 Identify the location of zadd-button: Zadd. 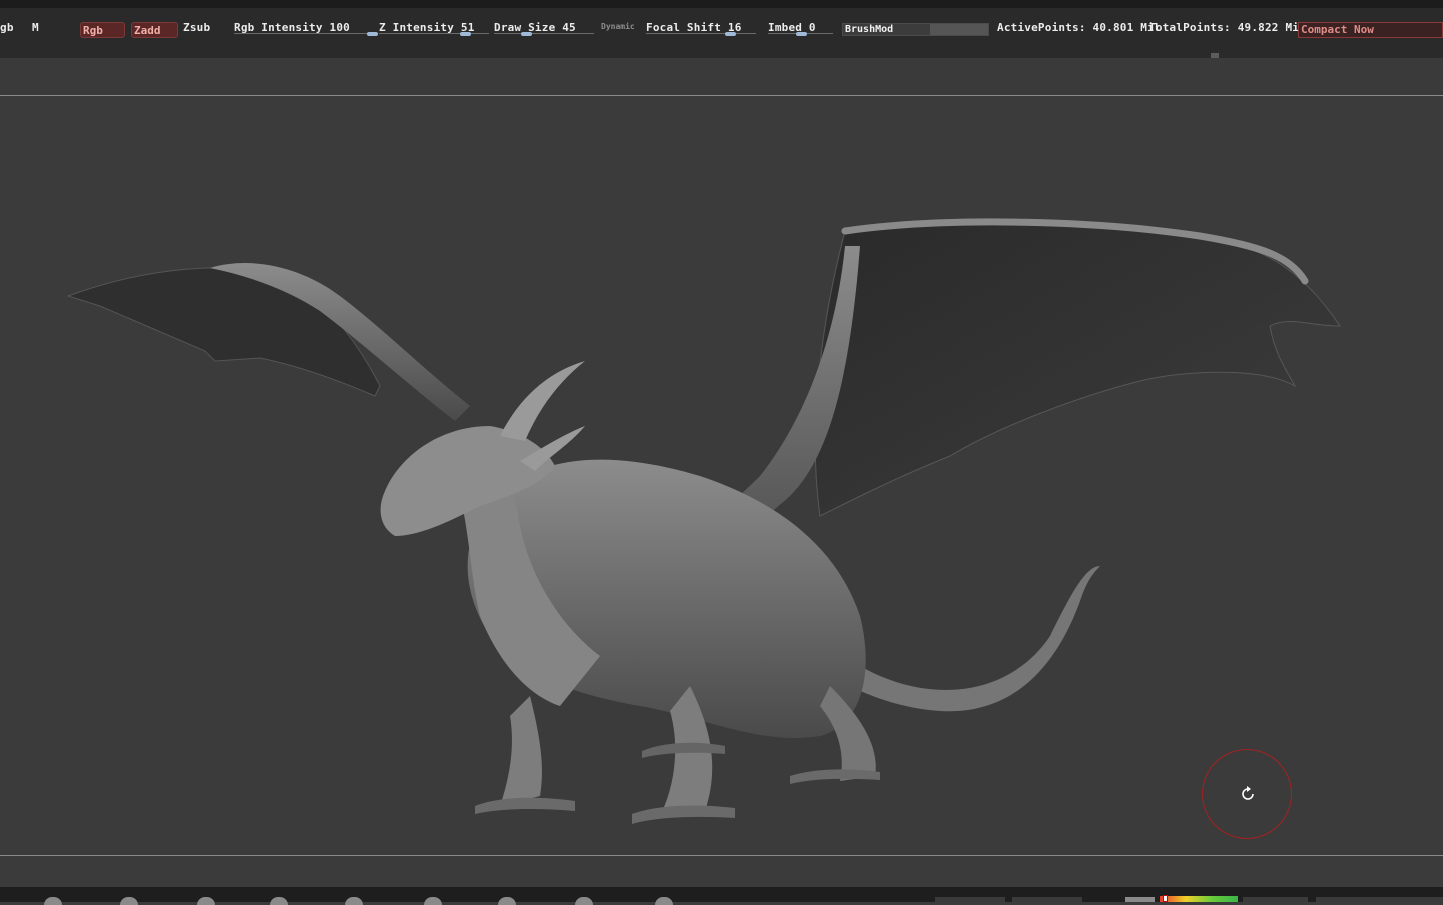
(154, 30).